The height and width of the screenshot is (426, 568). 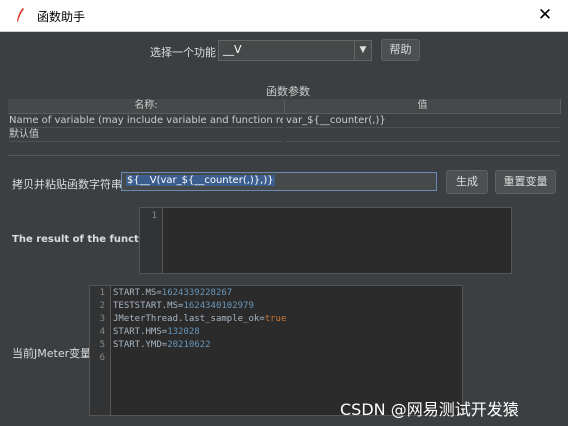 What do you see at coordinates (400, 50) in the screenshot?
I see `help-button: 帮助` at bounding box center [400, 50].